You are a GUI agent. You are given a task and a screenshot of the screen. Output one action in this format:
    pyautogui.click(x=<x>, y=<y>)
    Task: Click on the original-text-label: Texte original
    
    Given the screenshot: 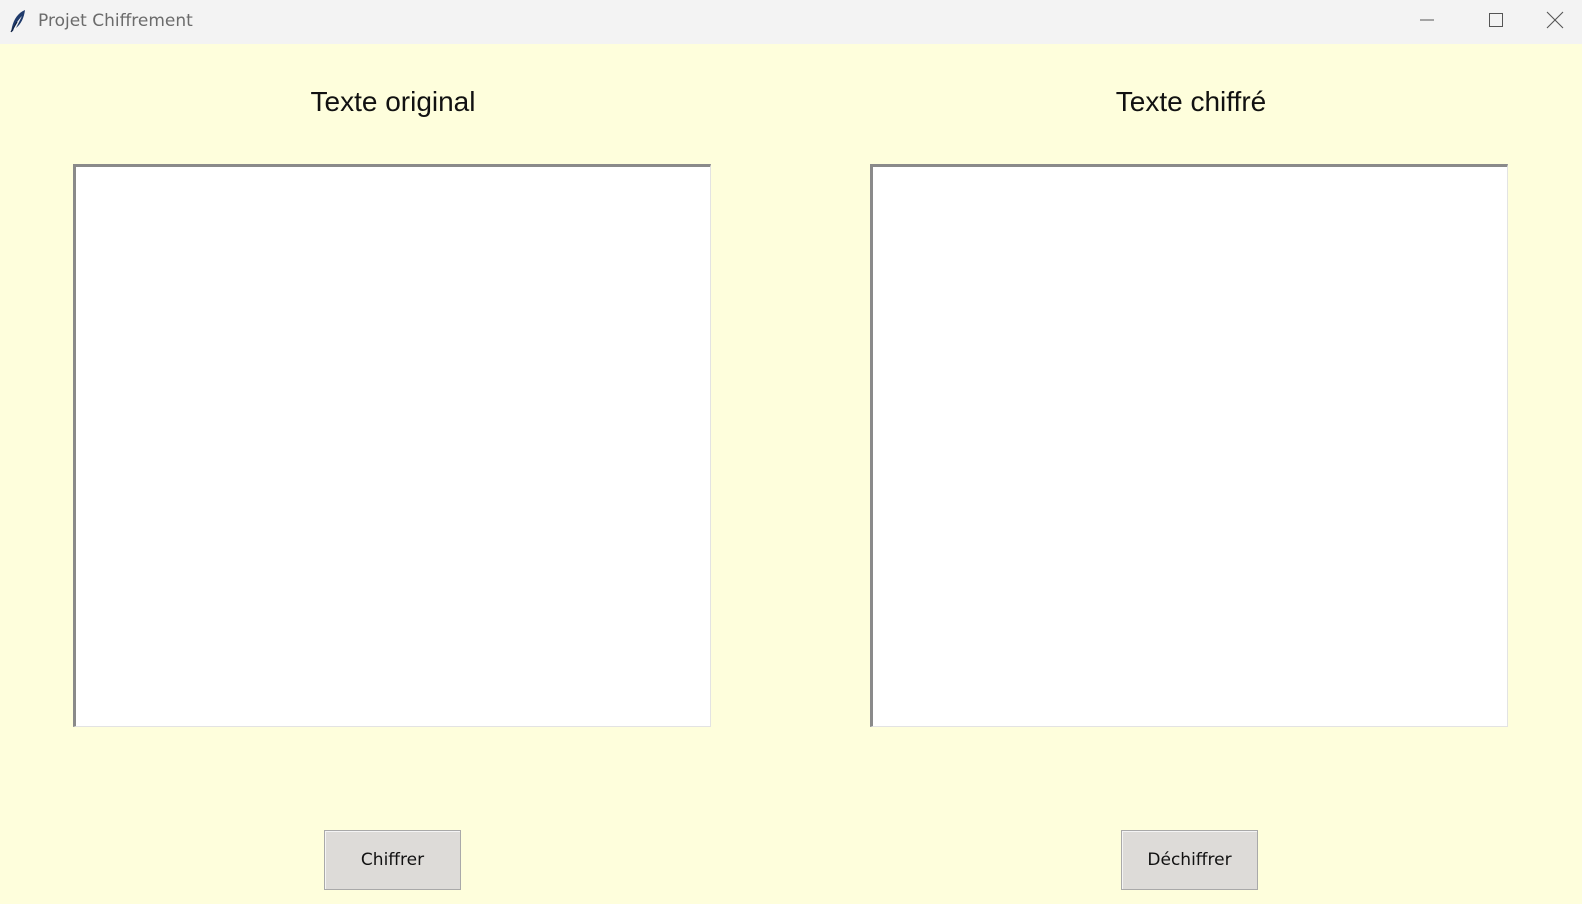 What is the action you would take?
    pyautogui.click(x=393, y=101)
    